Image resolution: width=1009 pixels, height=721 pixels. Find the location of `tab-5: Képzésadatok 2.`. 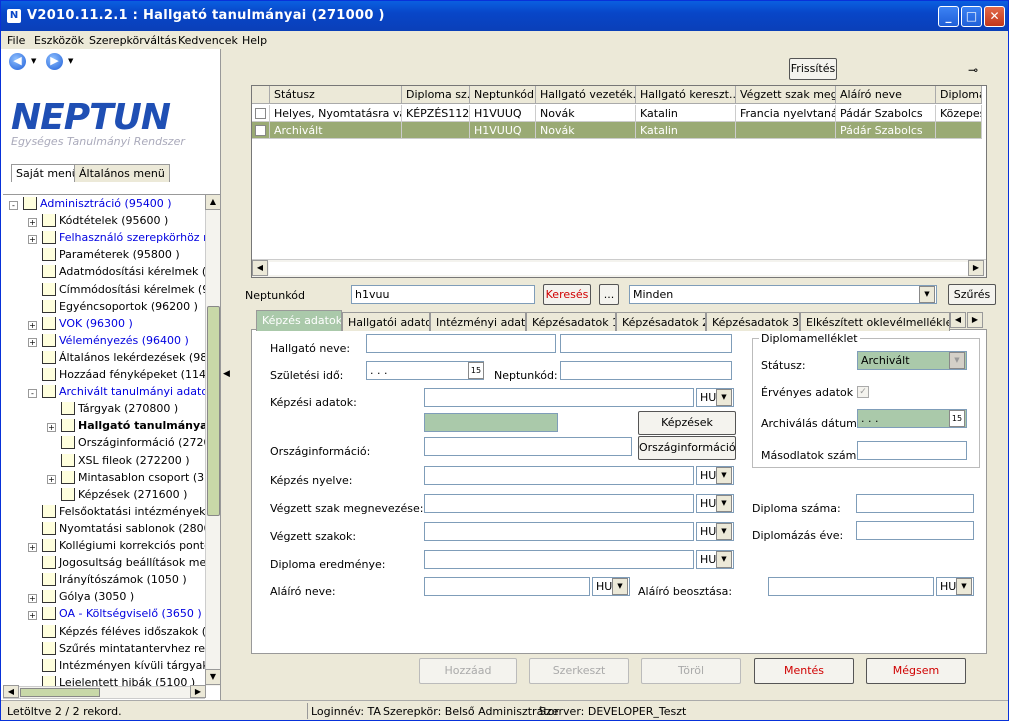

tab-5: Képzésadatok 2. is located at coordinates (661, 321).